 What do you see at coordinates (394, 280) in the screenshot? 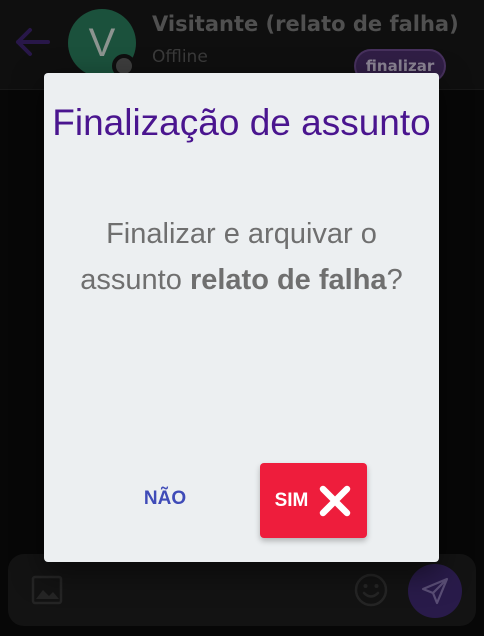
I see `dialog-message-end: ?` at bounding box center [394, 280].